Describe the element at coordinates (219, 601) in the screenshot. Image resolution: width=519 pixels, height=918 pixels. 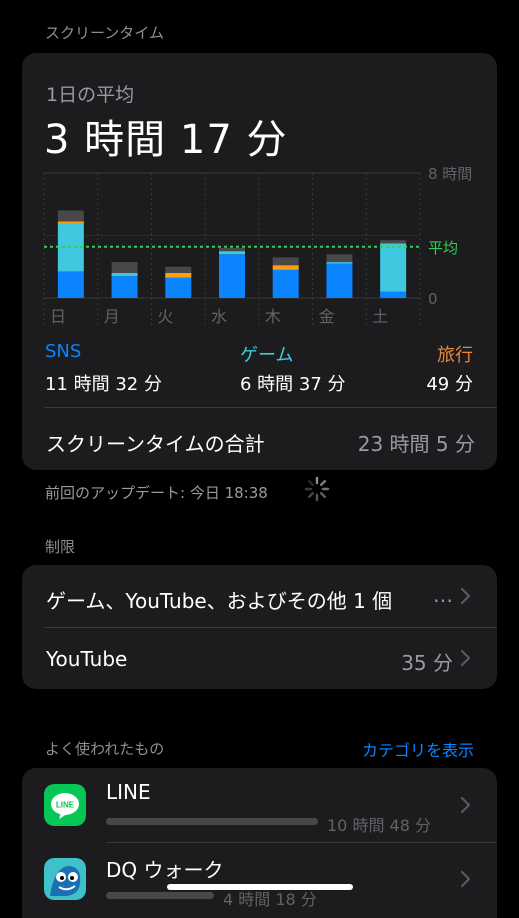
I see `limit-label: ゲーム、YouTube、およびその他 1 個` at that location.